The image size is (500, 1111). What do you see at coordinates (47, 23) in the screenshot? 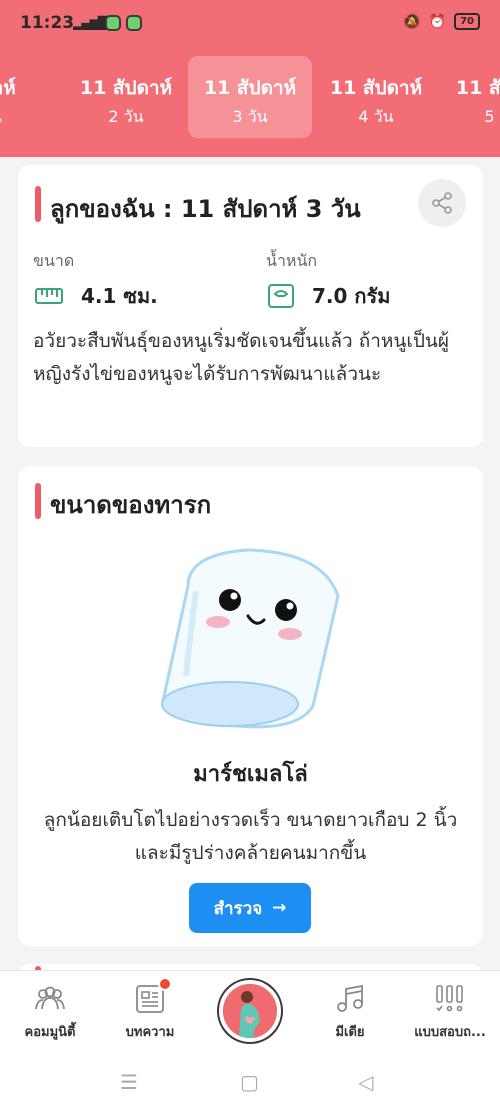
I see `status-time: 11:23` at bounding box center [47, 23].